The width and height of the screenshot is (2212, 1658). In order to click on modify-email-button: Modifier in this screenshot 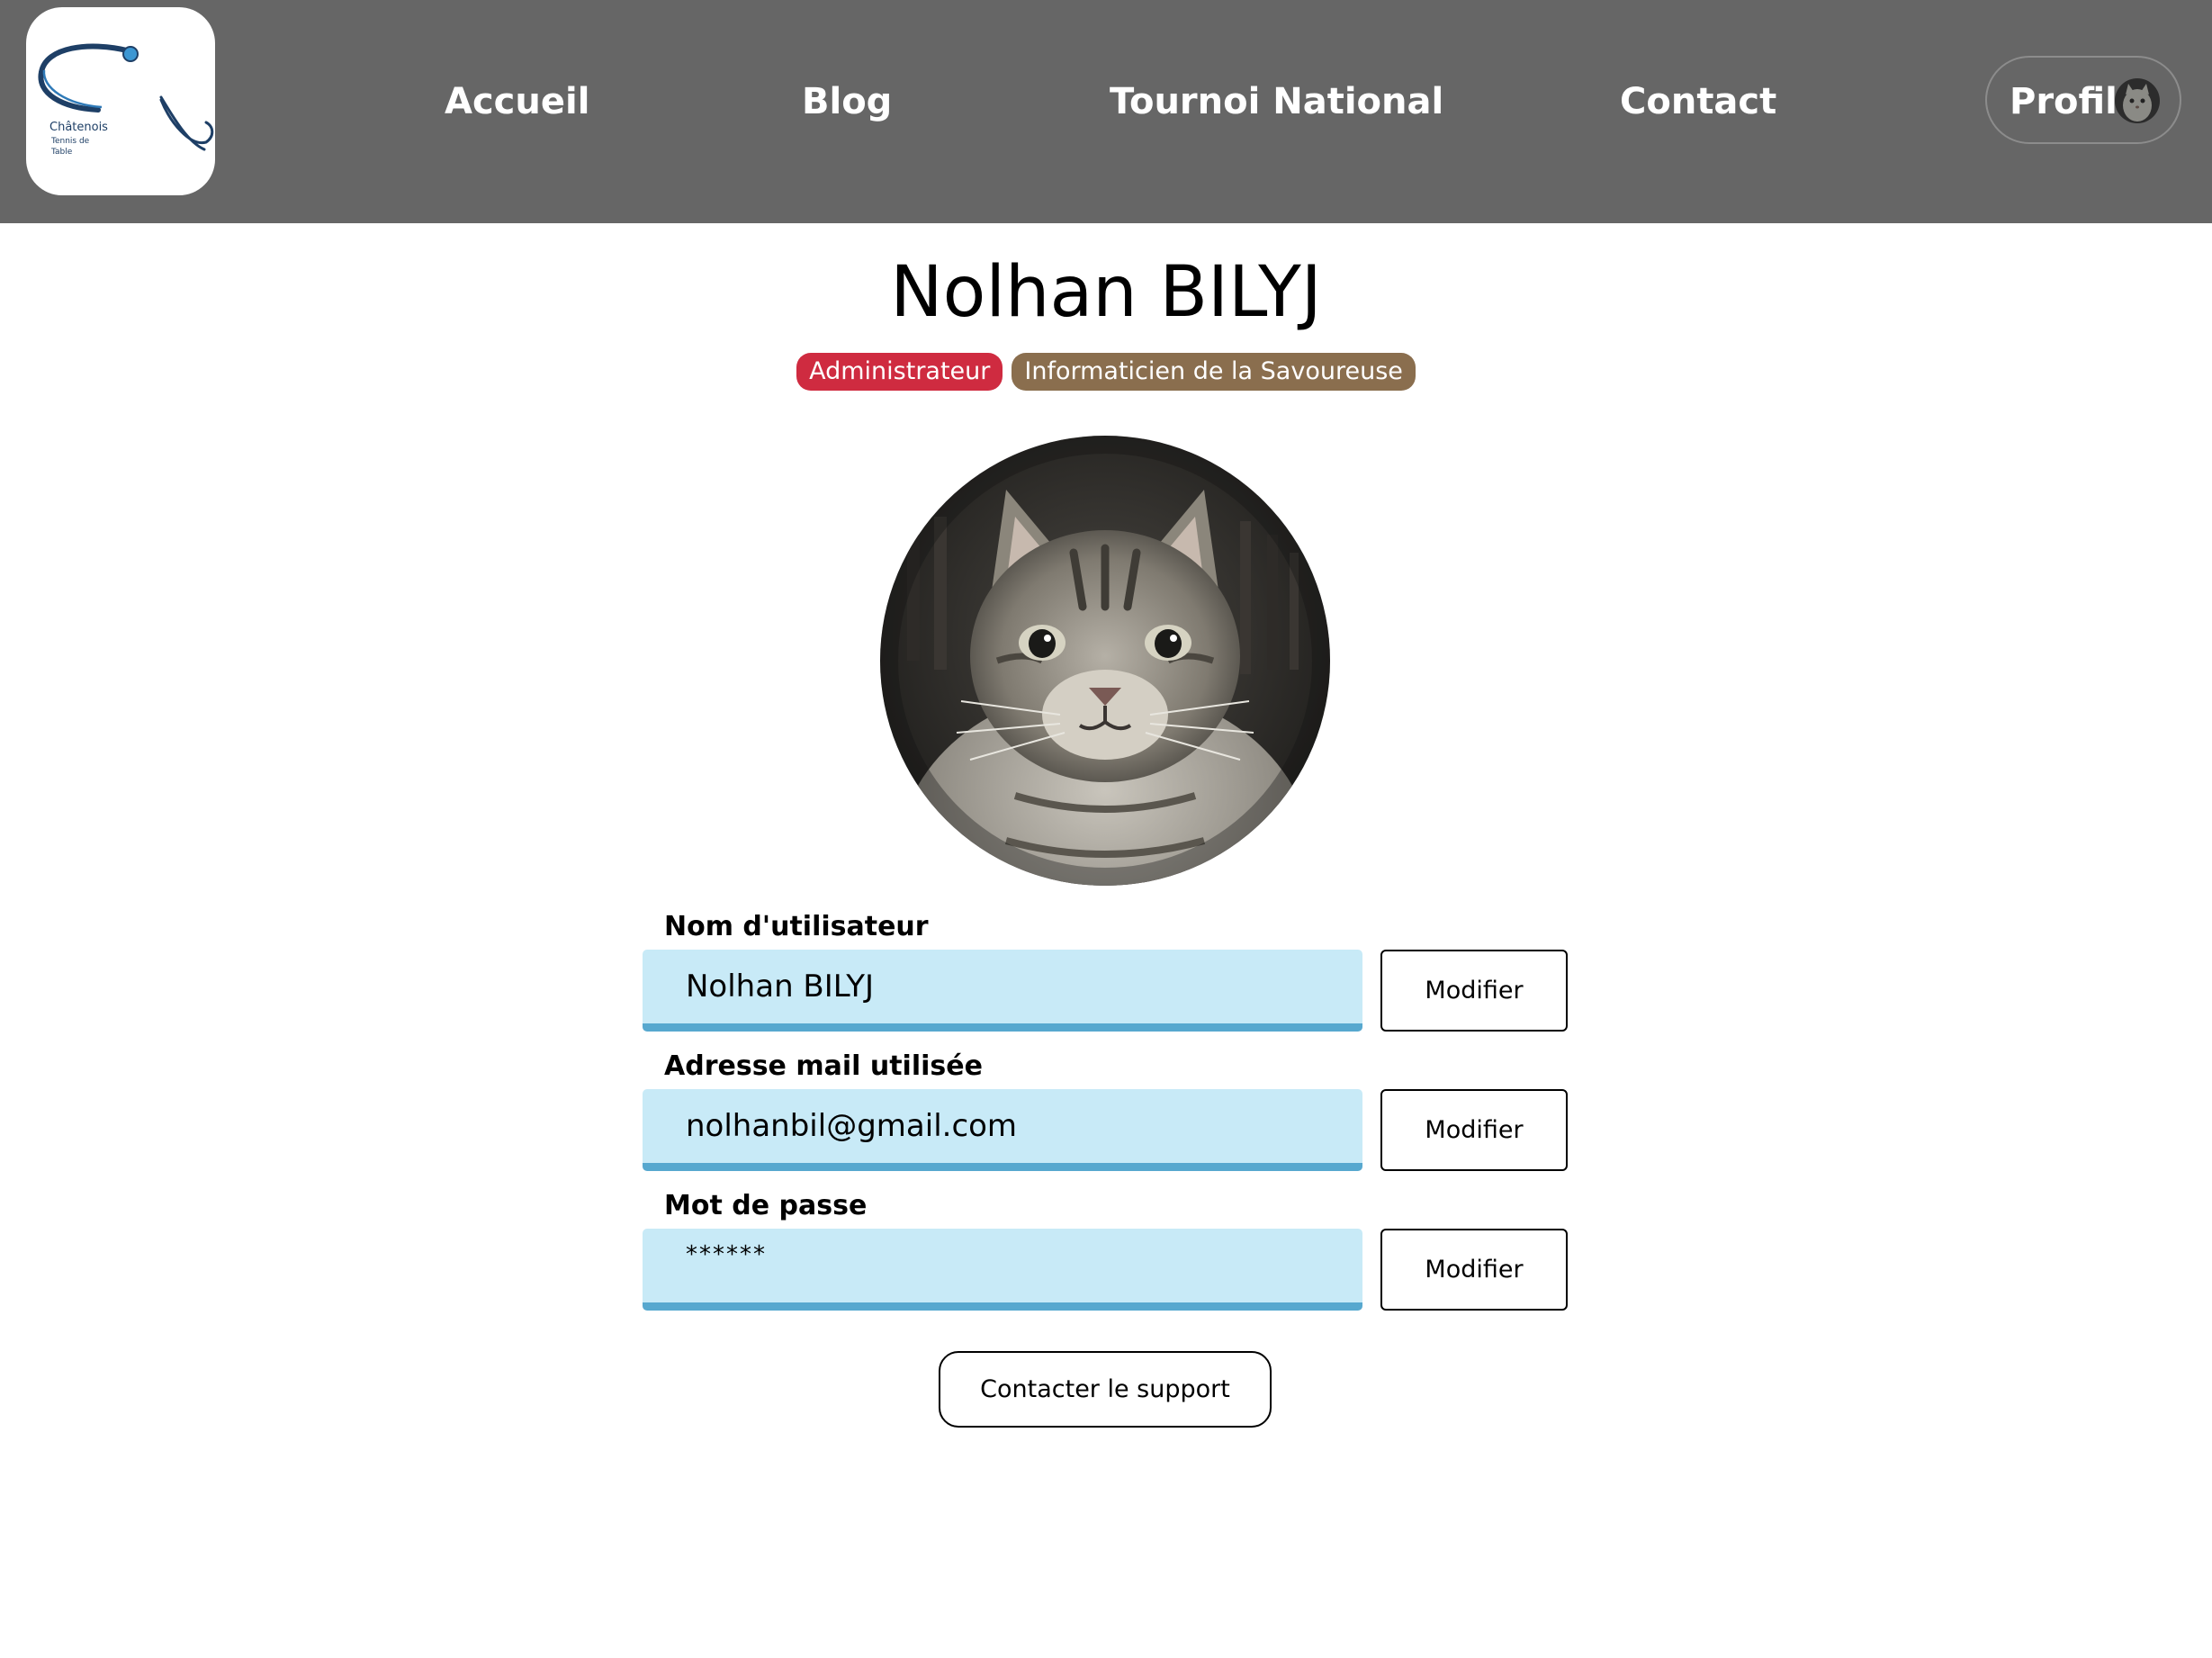, I will do `click(1474, 1130)`.